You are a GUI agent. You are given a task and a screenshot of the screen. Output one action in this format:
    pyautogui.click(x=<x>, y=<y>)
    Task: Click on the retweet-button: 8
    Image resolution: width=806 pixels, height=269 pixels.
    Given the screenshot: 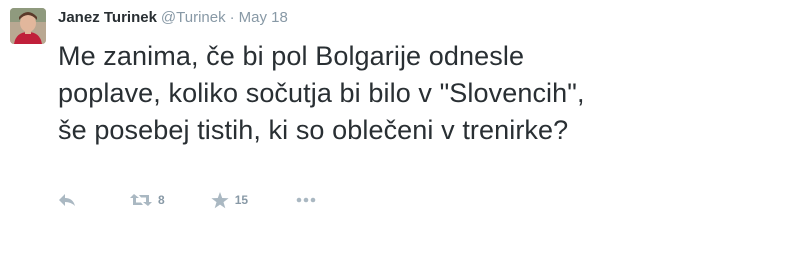 What is the action you would take?
    pyautogui.click(x=147, y=200)
    